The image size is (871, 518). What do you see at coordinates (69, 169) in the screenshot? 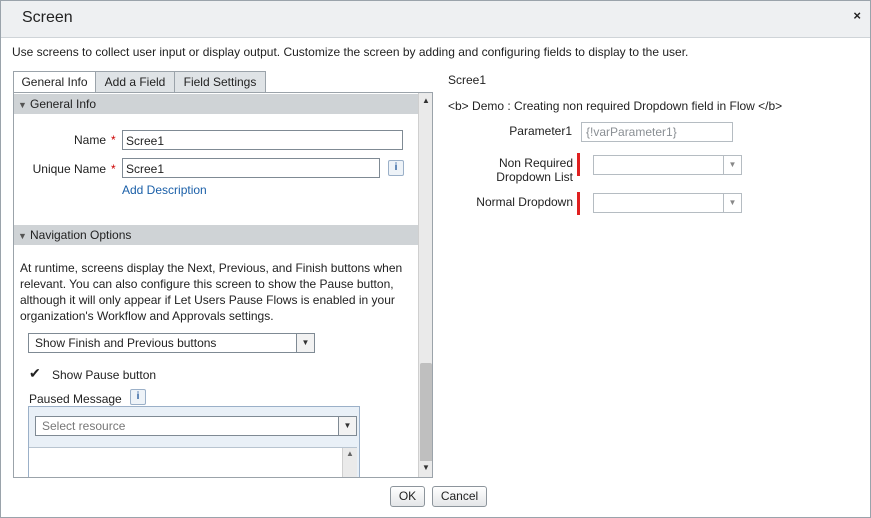
I see `unique-name-label: Unique Name` at bounding box center [69, 169].